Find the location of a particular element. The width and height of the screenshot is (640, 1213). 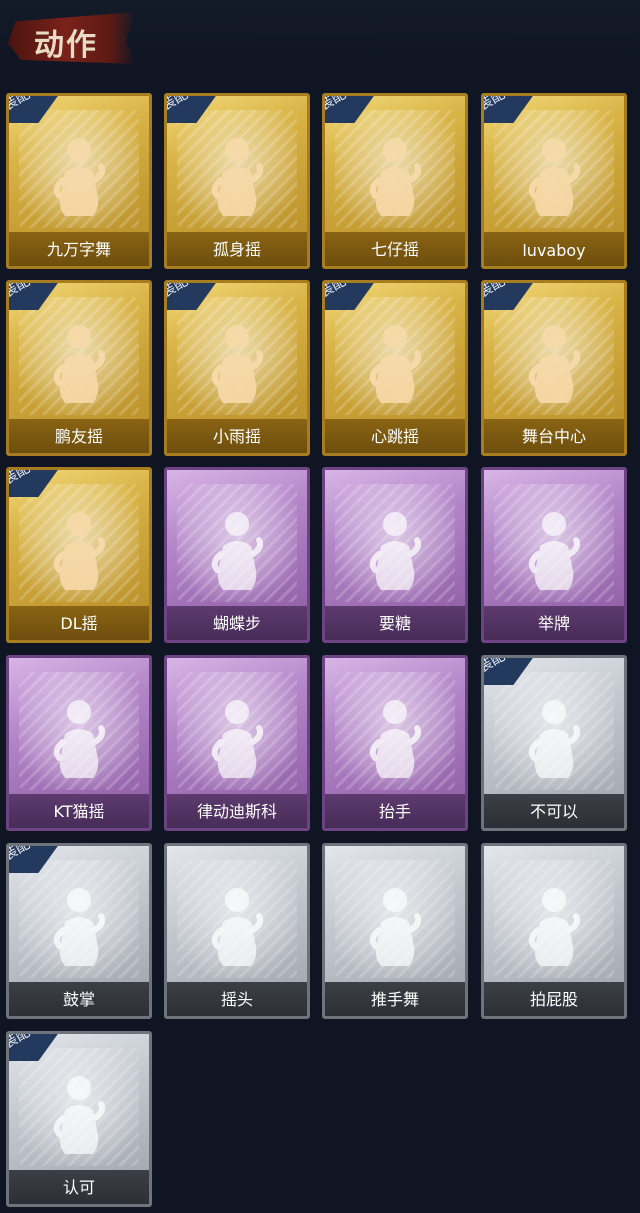

emote-card: 摇头 is located at coordinates (237, 931).